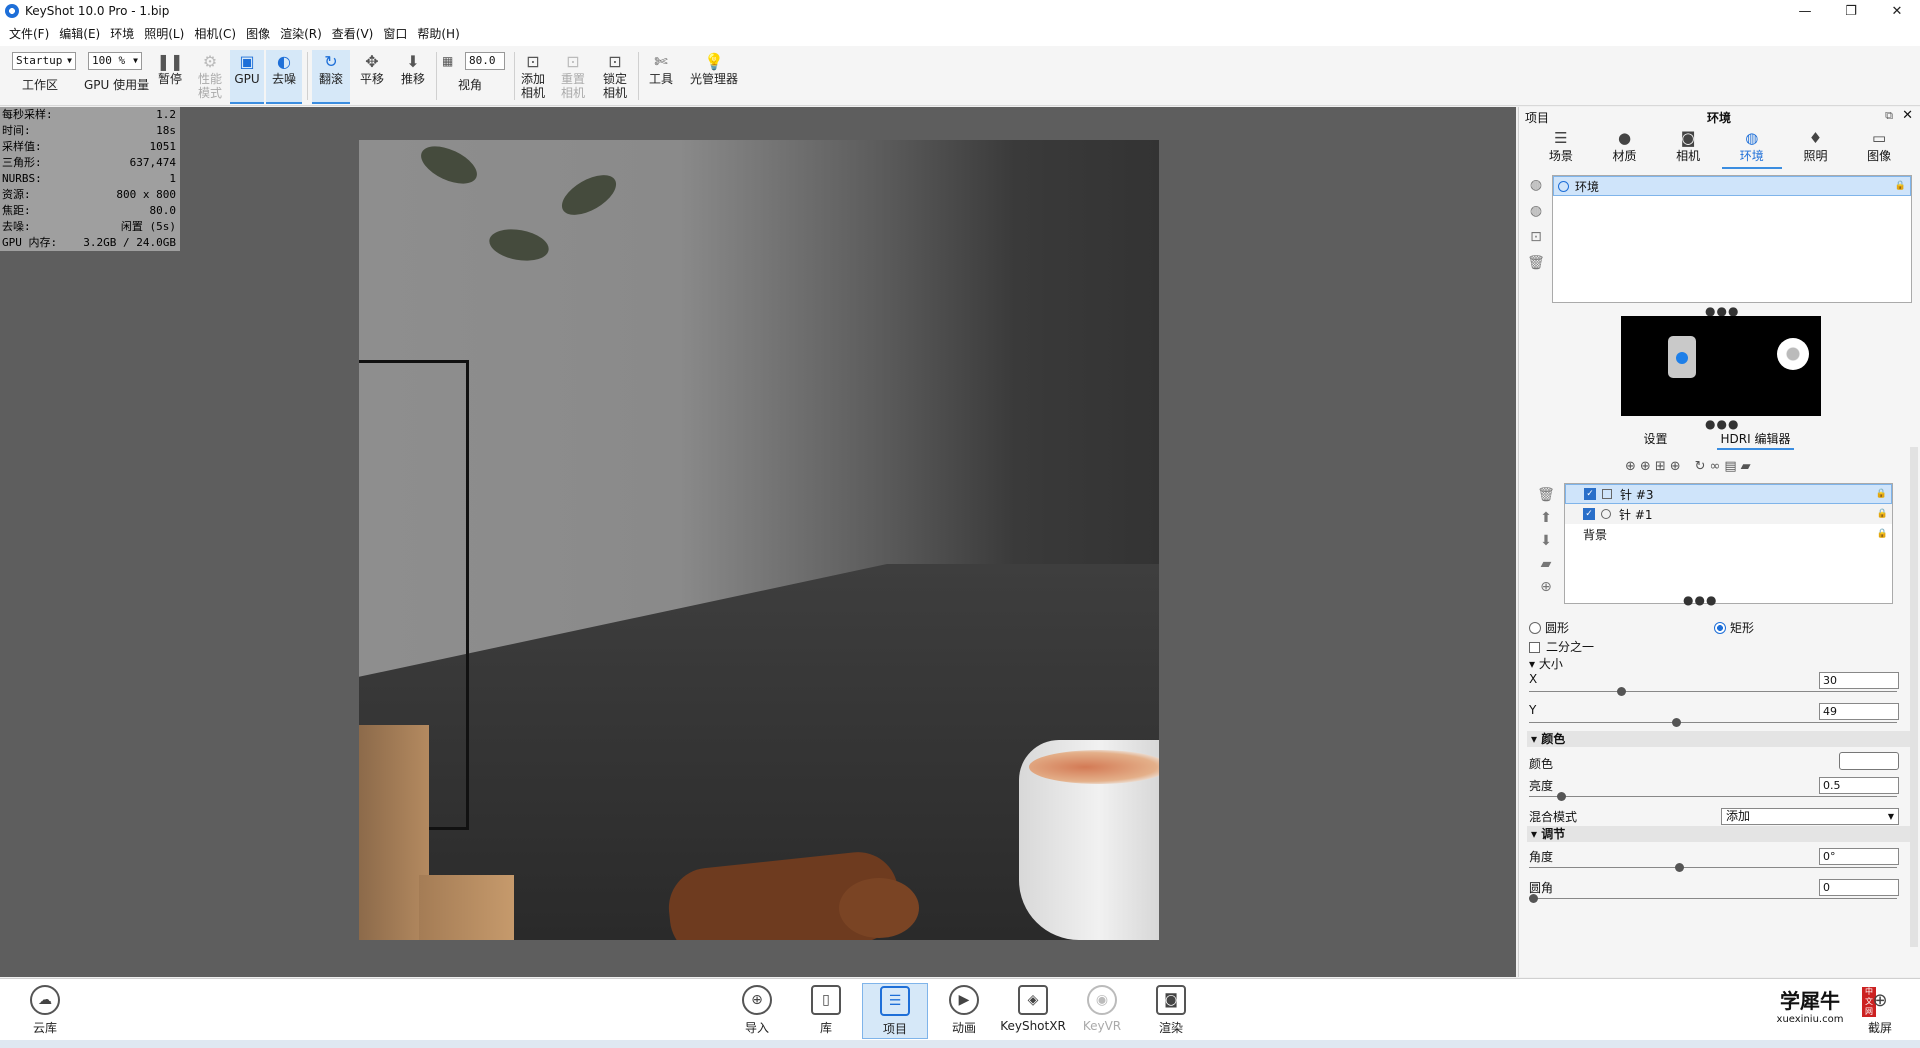  What do you see at coordinates (826, 1011) in the screenshot?
I see `library-button: ▯ 库` at bounding box center [826, 1011].